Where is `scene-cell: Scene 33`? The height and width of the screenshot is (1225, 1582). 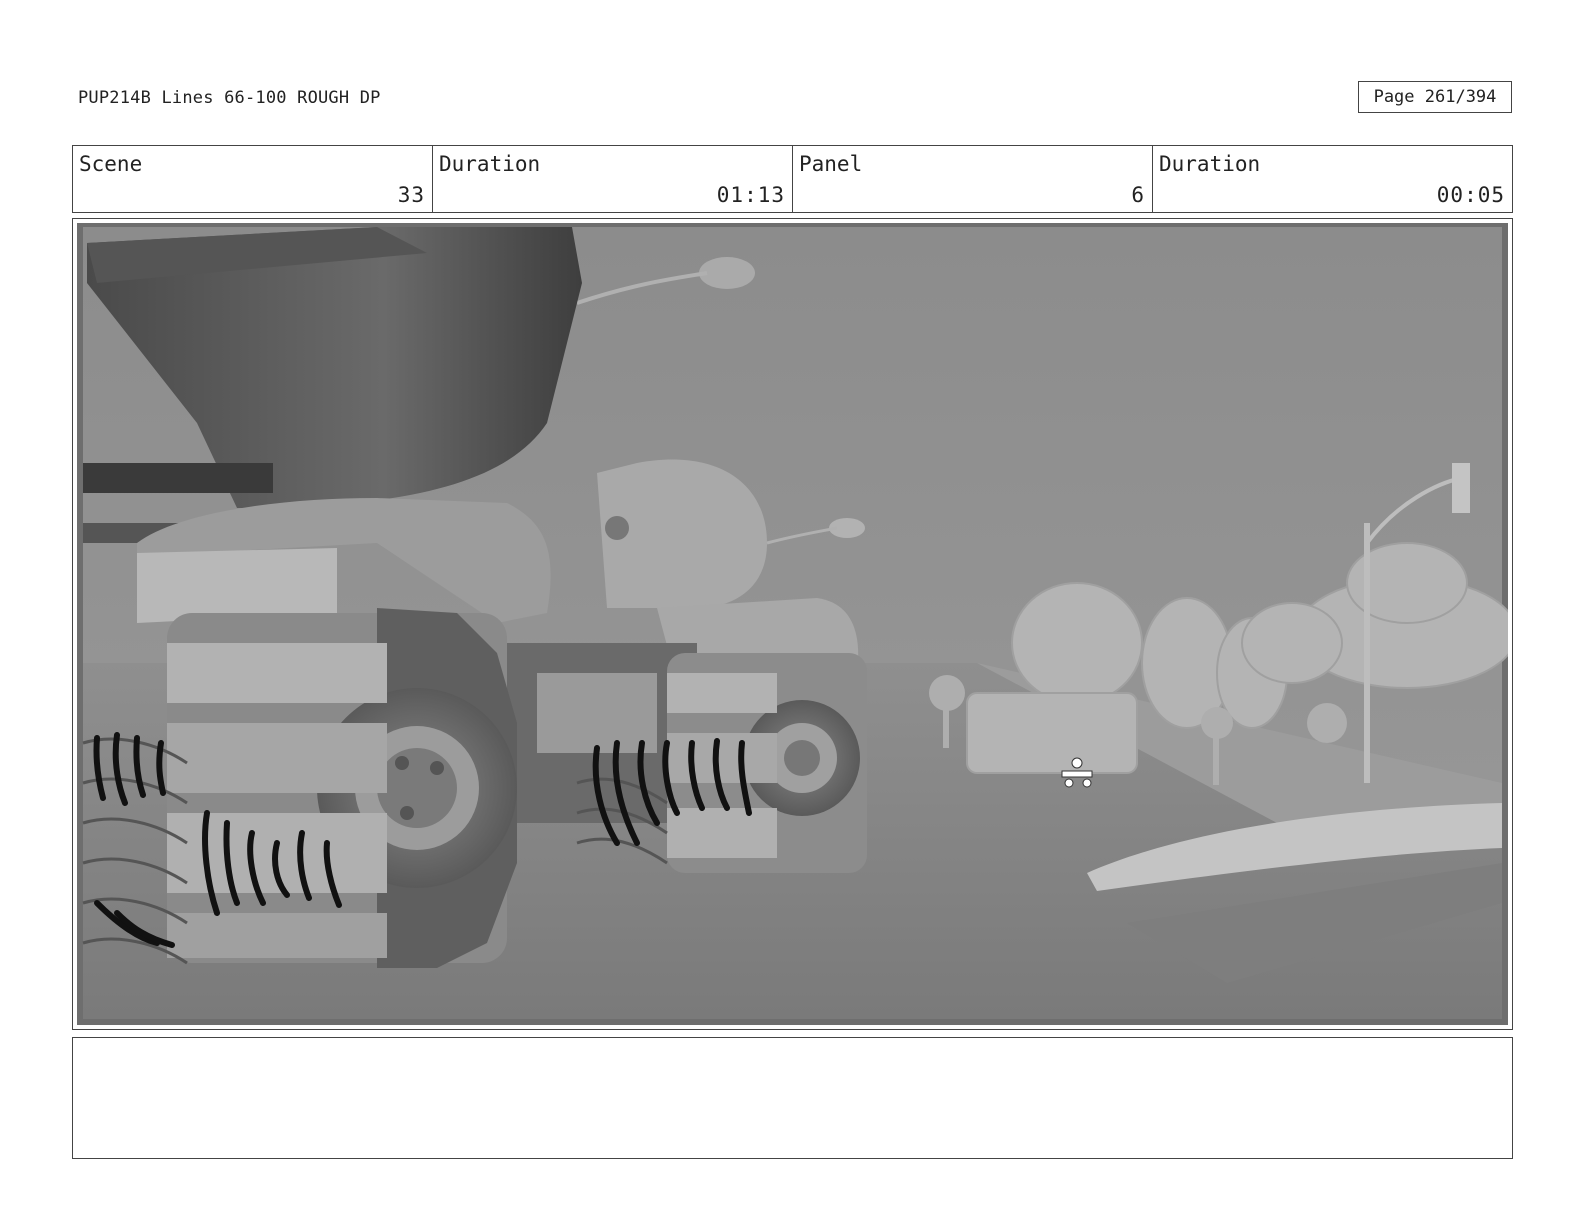 scene-cell: Scene 33 is located at coordinates (253, 179).